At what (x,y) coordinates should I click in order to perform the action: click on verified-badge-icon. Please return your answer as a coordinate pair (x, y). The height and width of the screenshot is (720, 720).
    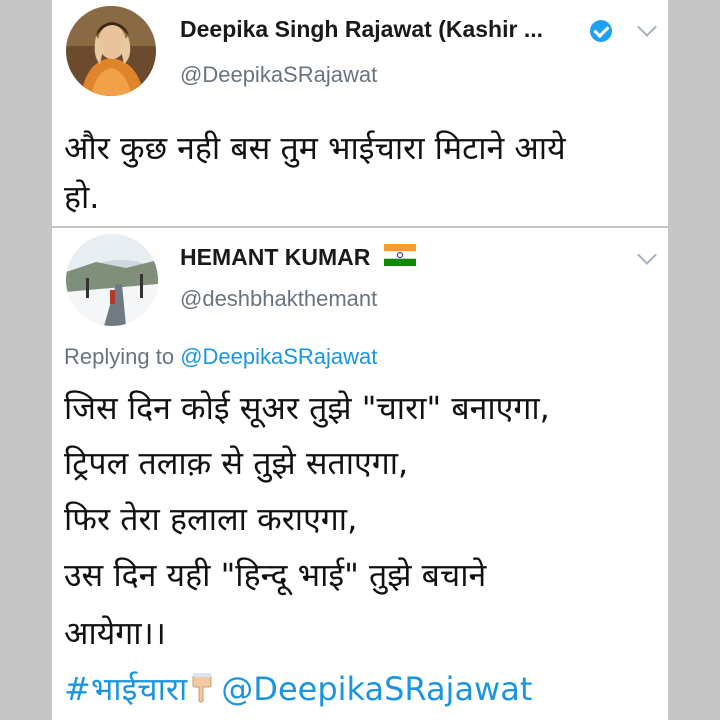
    Looking at the image, I should click on (601, 31).